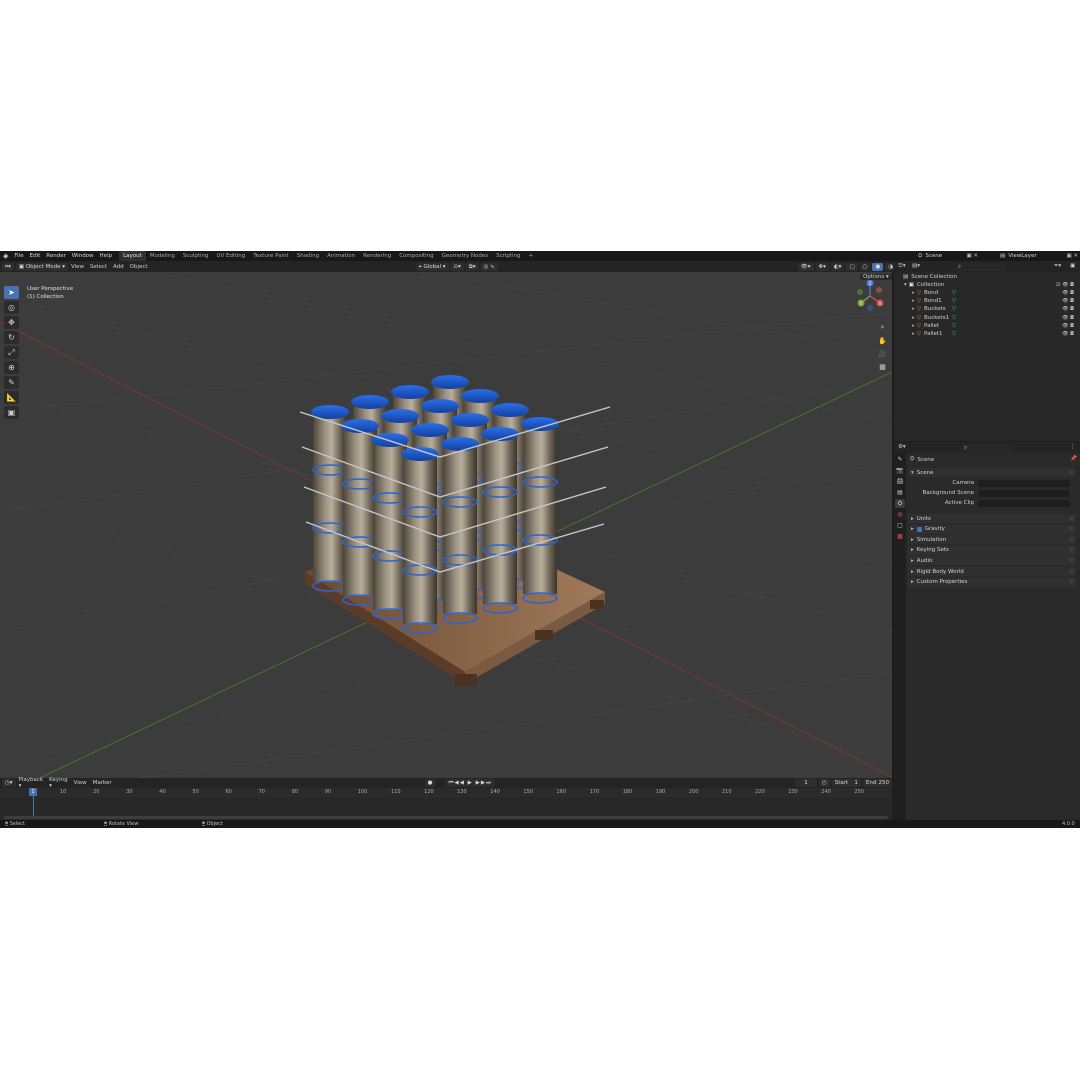  I want to click on tab-texture-paint: Texture Paint, so click(271, 256).